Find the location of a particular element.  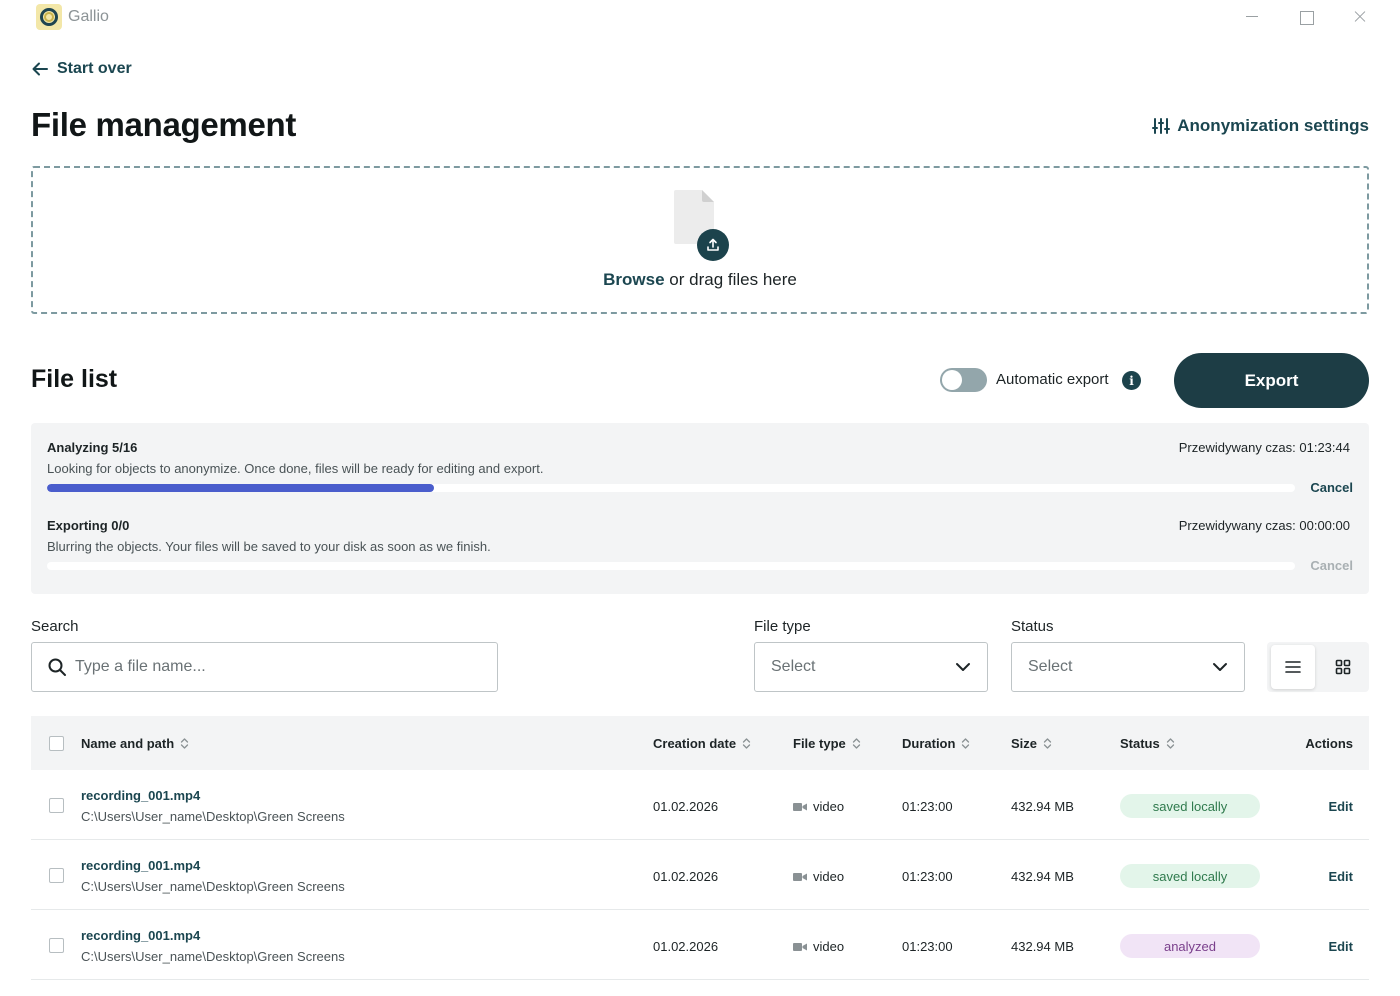

info-icon: i is located at coordinates (1131, 380).